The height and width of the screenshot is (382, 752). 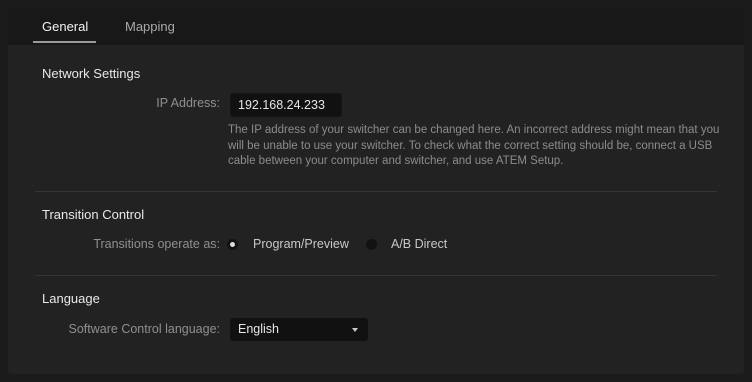 I want to click on ip-address-input: 192.168.24.233, so click(x=286, y=105).